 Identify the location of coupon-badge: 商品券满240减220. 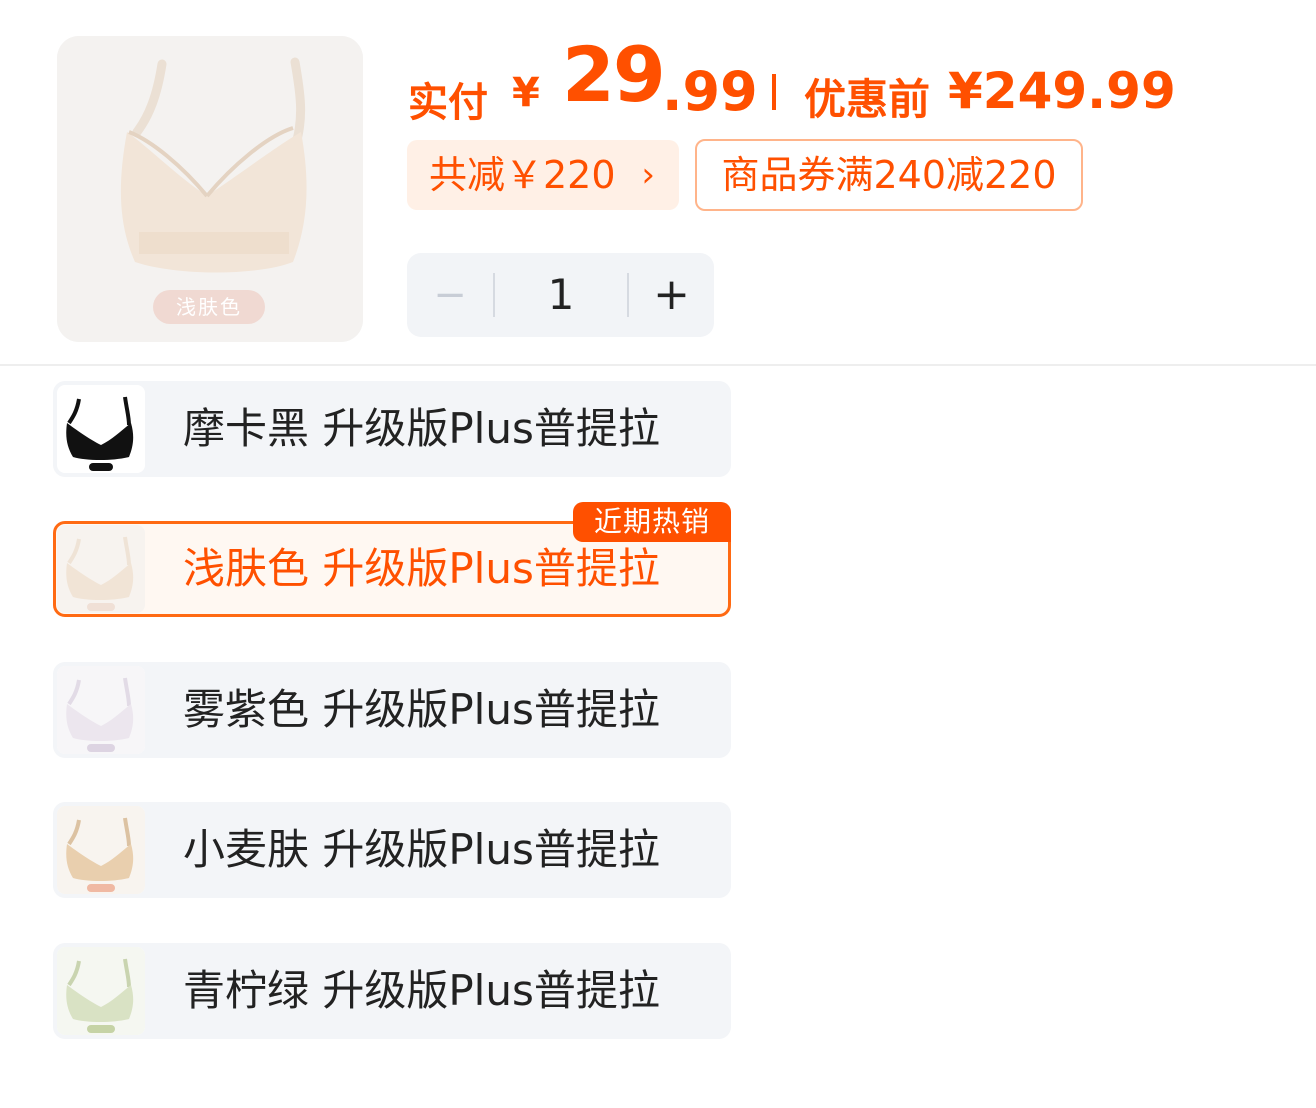
(889, 175).